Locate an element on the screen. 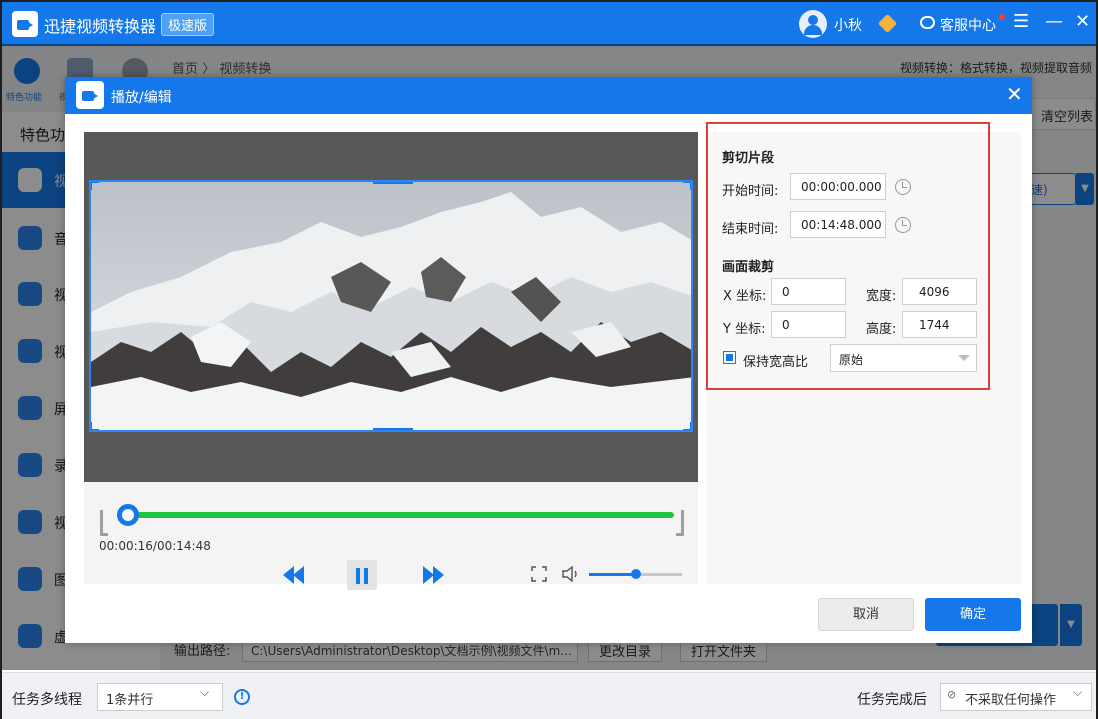 The image size is (1098, 719). title-bar: 迅捷视频转换器 极速版 小秋 客服中心 ☰ — ✕ is located at coordinates (549, 24).